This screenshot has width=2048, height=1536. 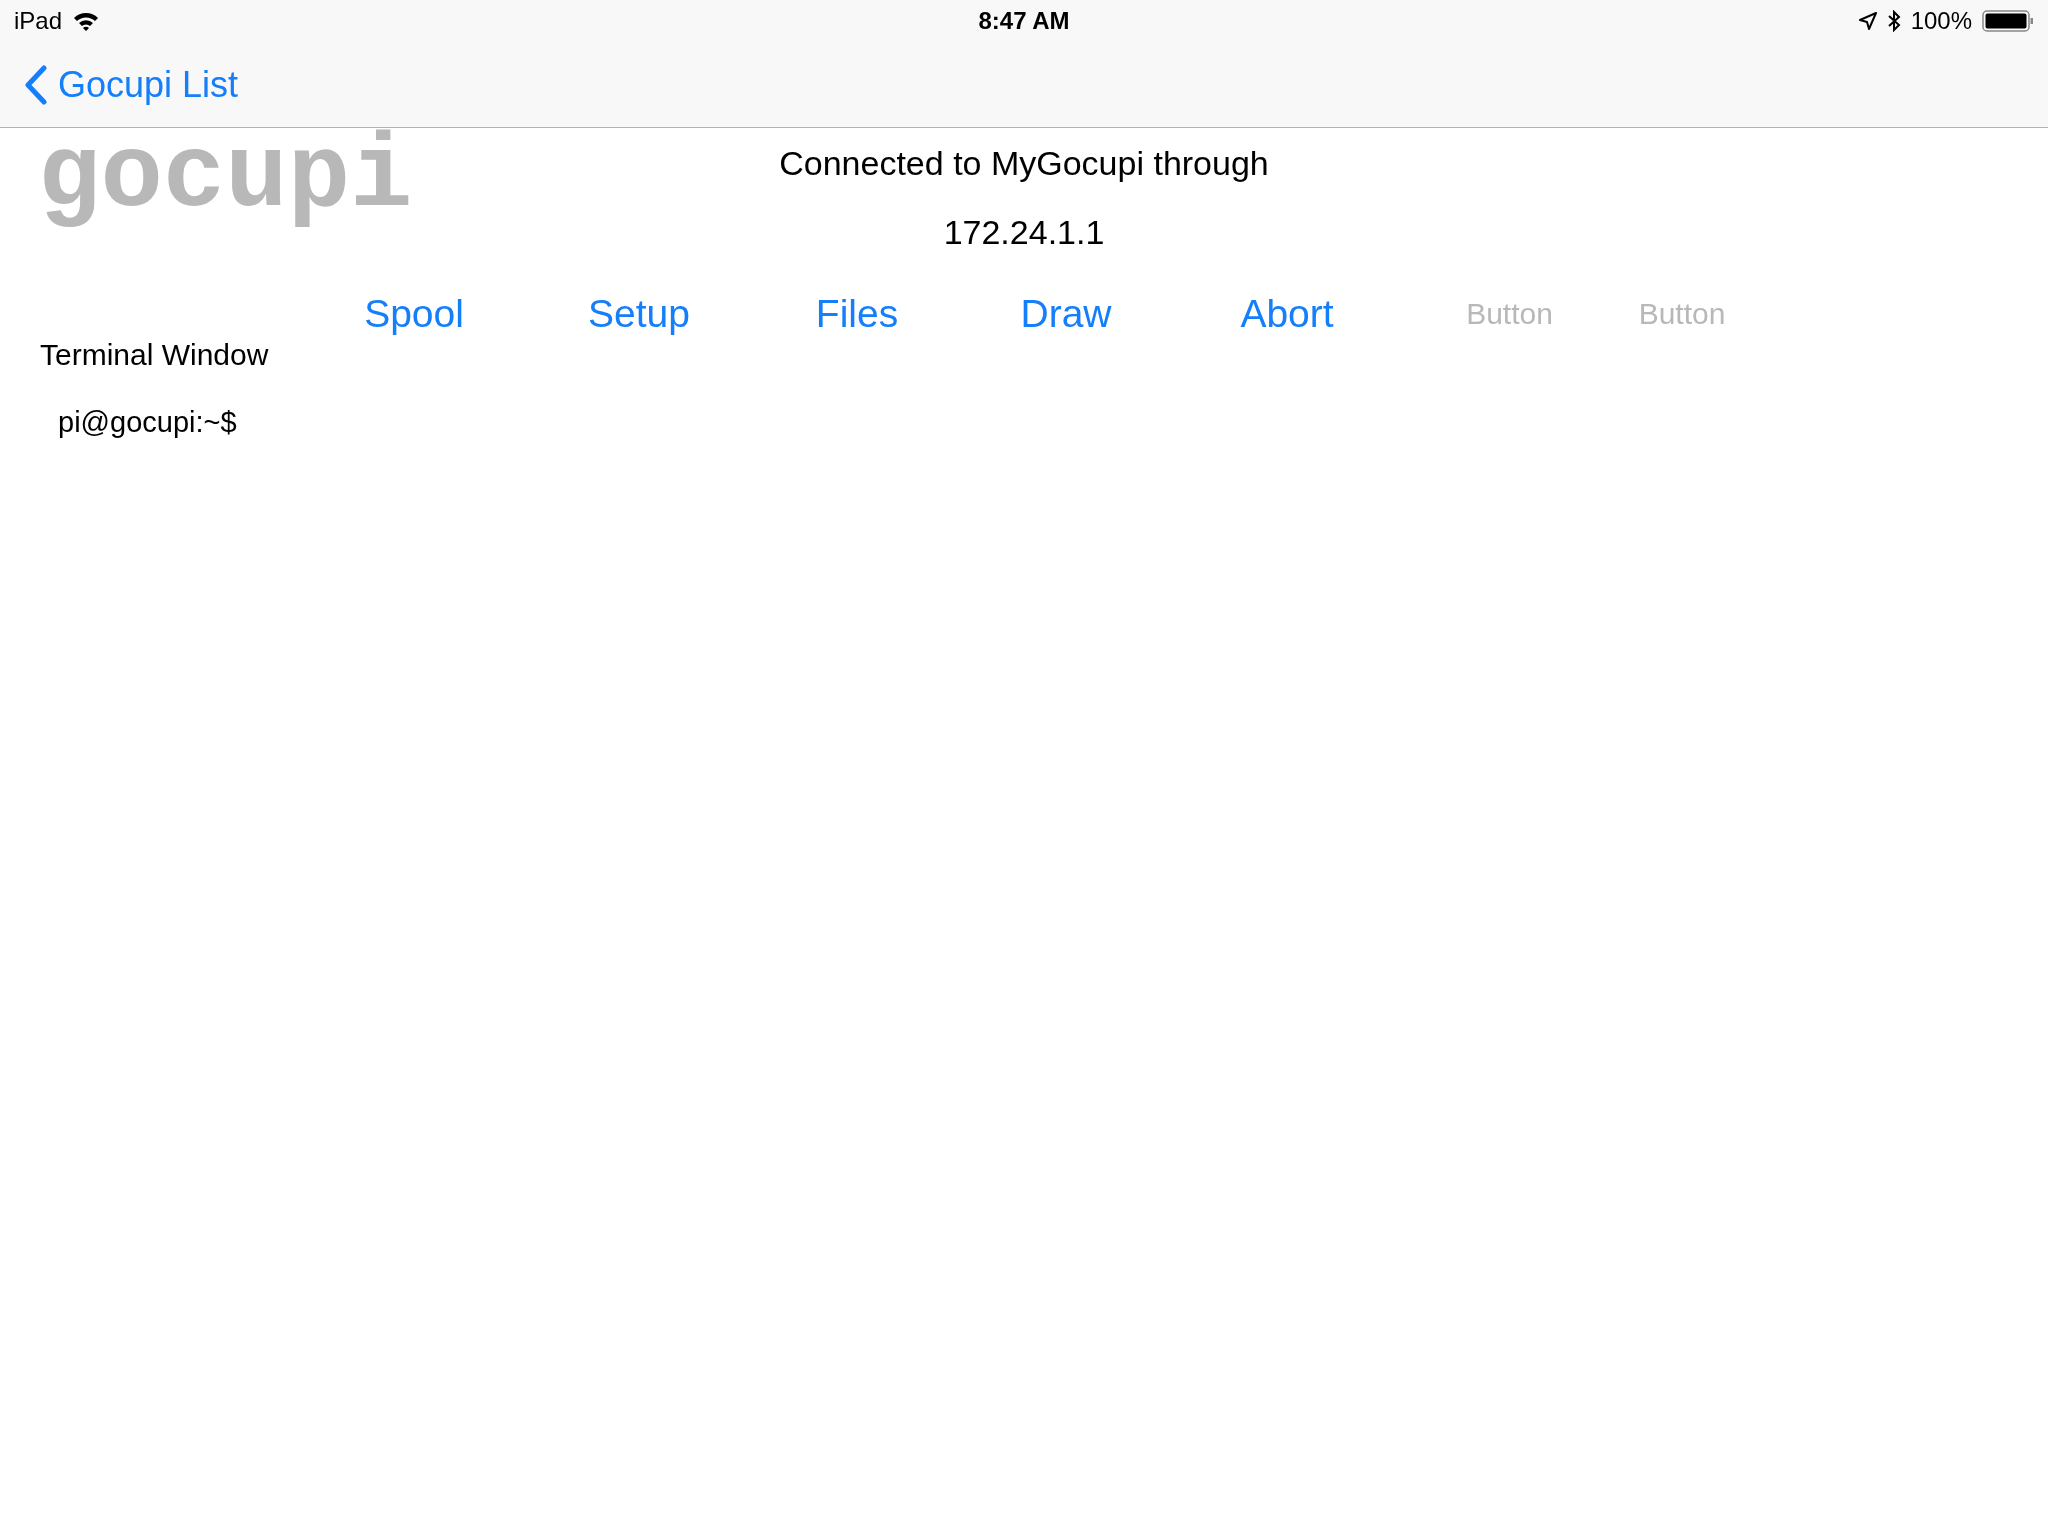 What do you see at coordinates (36, 84) in the screenshot?
I see `chevron-left-icon` at bounding box center [36, 84].